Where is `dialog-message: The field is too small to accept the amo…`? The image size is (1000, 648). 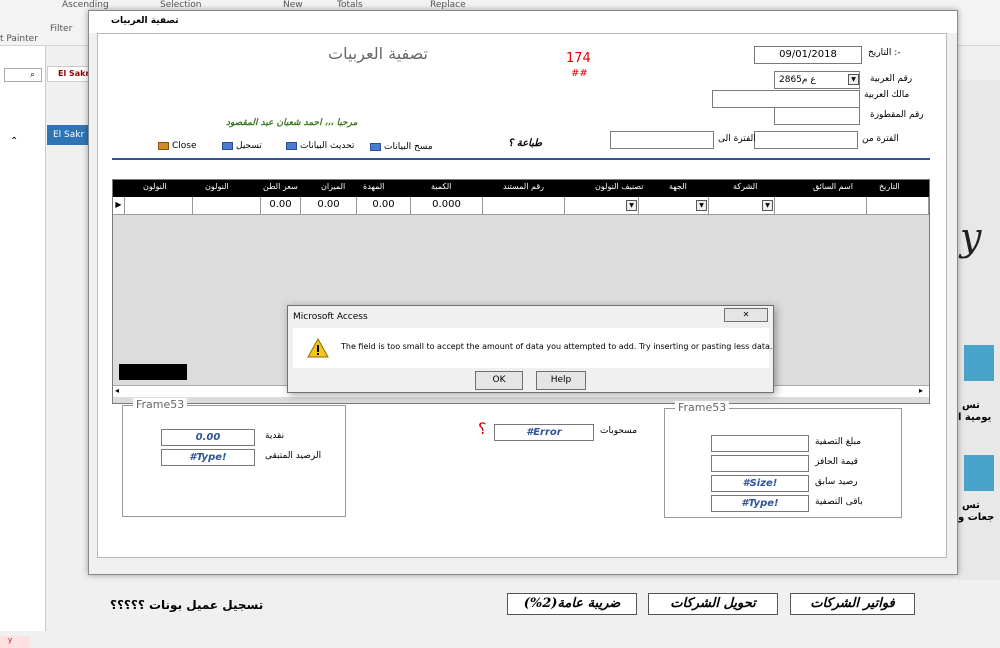
dialog-message: The field is too small to accept the amo… is located at coordinates (557, 346).